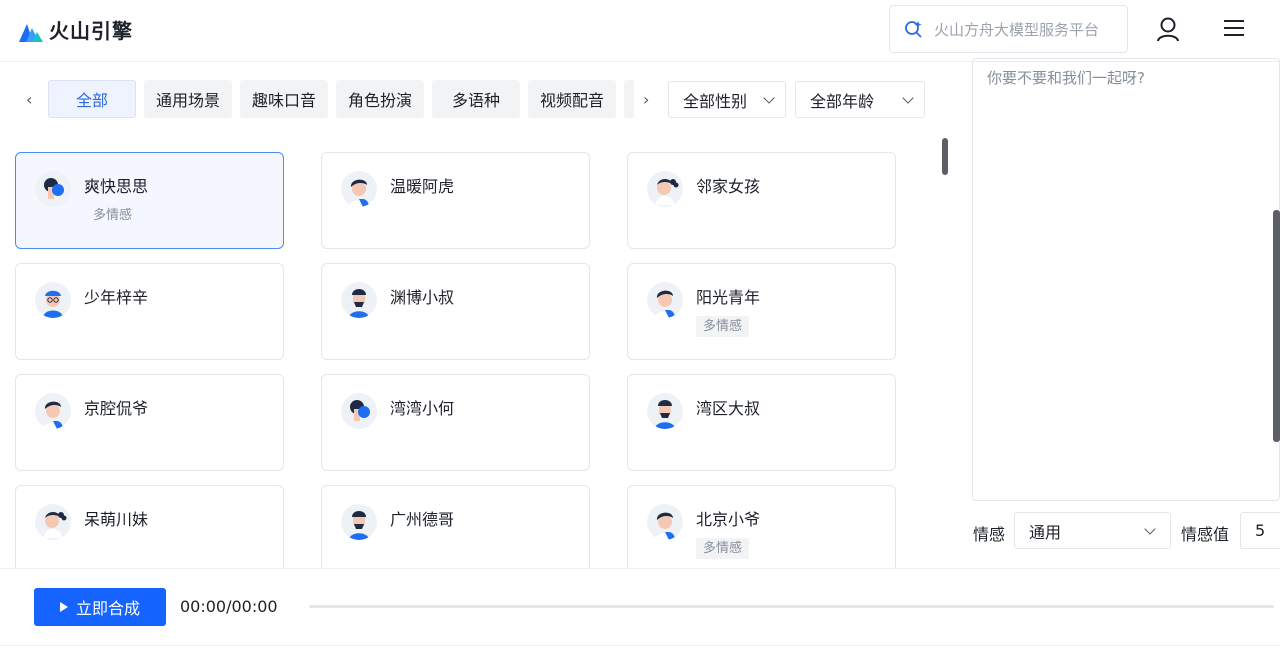 The image size is (1280, 657). Describe the element at coordinates (728, 297) in the screenshot. I see `voice-name: 阳光青年` at that location.